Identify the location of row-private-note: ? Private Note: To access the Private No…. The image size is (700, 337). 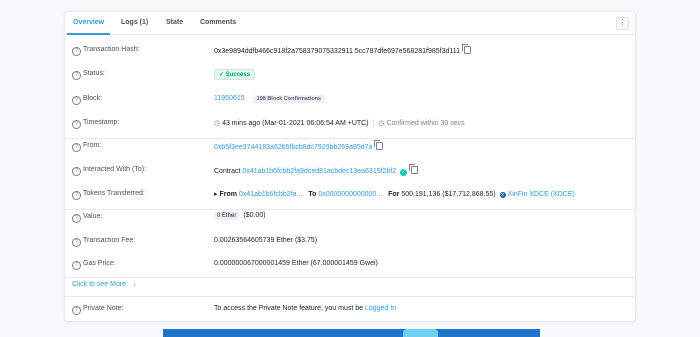
(350, 310).